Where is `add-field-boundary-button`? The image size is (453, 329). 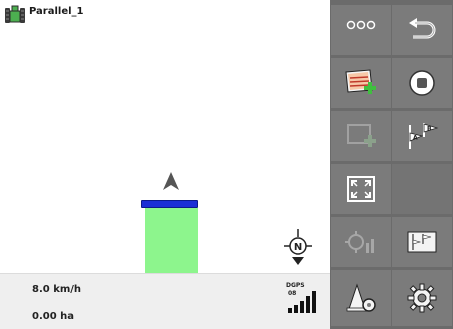 add-field-boundary-button is located at coordinates (361, 83).